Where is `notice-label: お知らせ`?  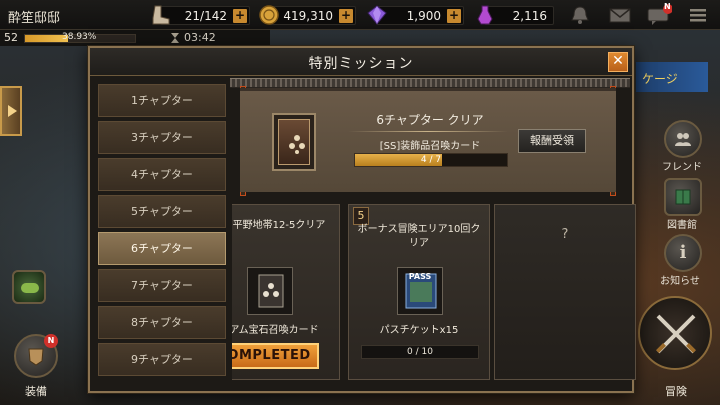 notice-label: お知らせ is located at coordinates (680, 281).